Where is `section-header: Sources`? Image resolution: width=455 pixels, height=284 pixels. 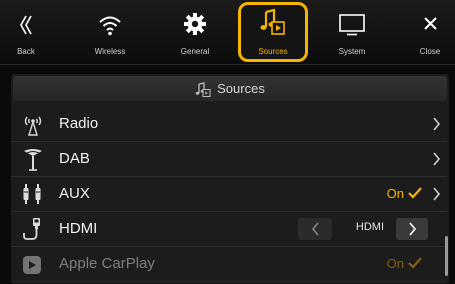
section-header: Sources is located at coordinates (230, 88).